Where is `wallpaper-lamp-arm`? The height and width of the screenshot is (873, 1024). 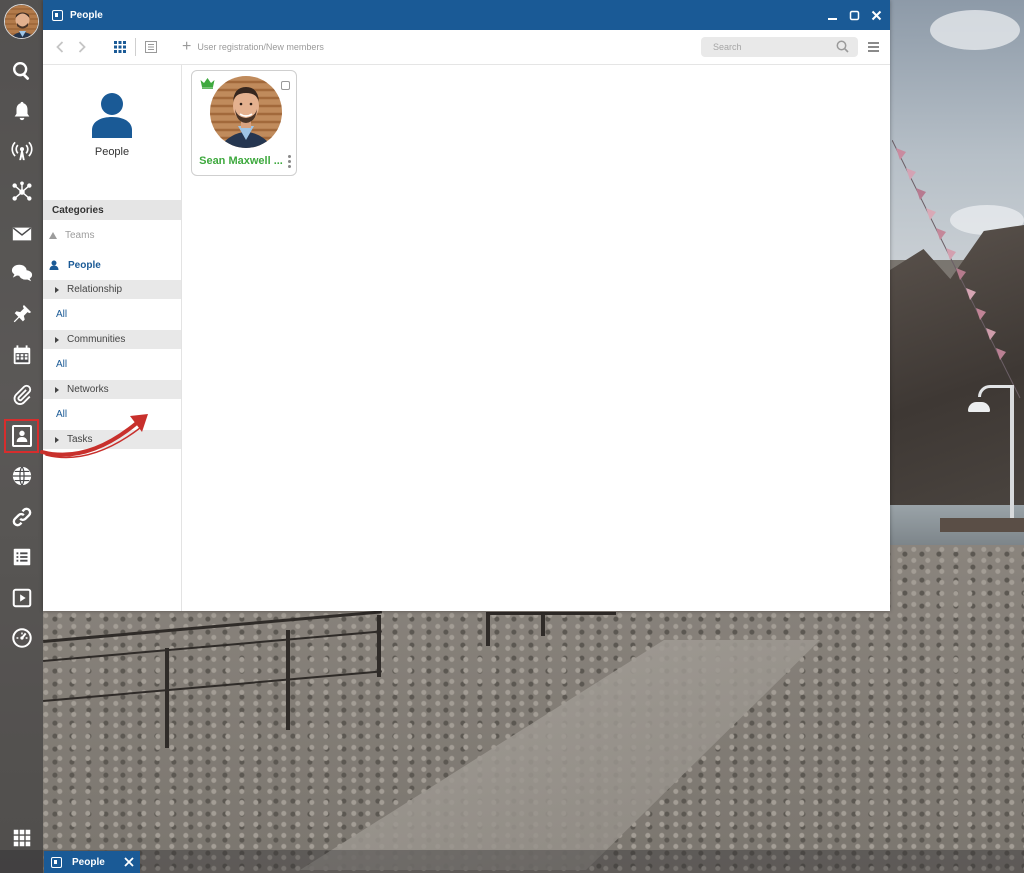
wallpaper-lamp-arm is located at coordinates (995, 391).